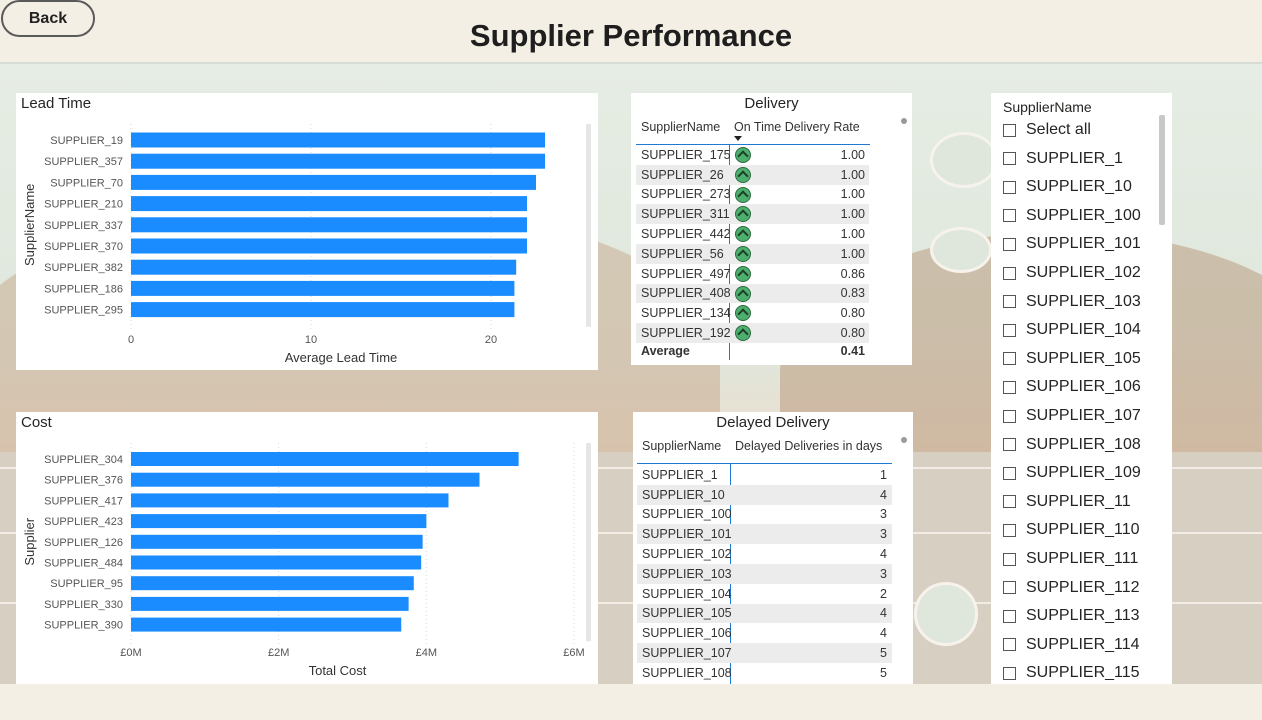 The width and height of the screenshot is (1262, 720). Describe the element at coordinates (1072, 387) in the screenshot. I see `slicer-item: SUPPLIER_106` at that location.